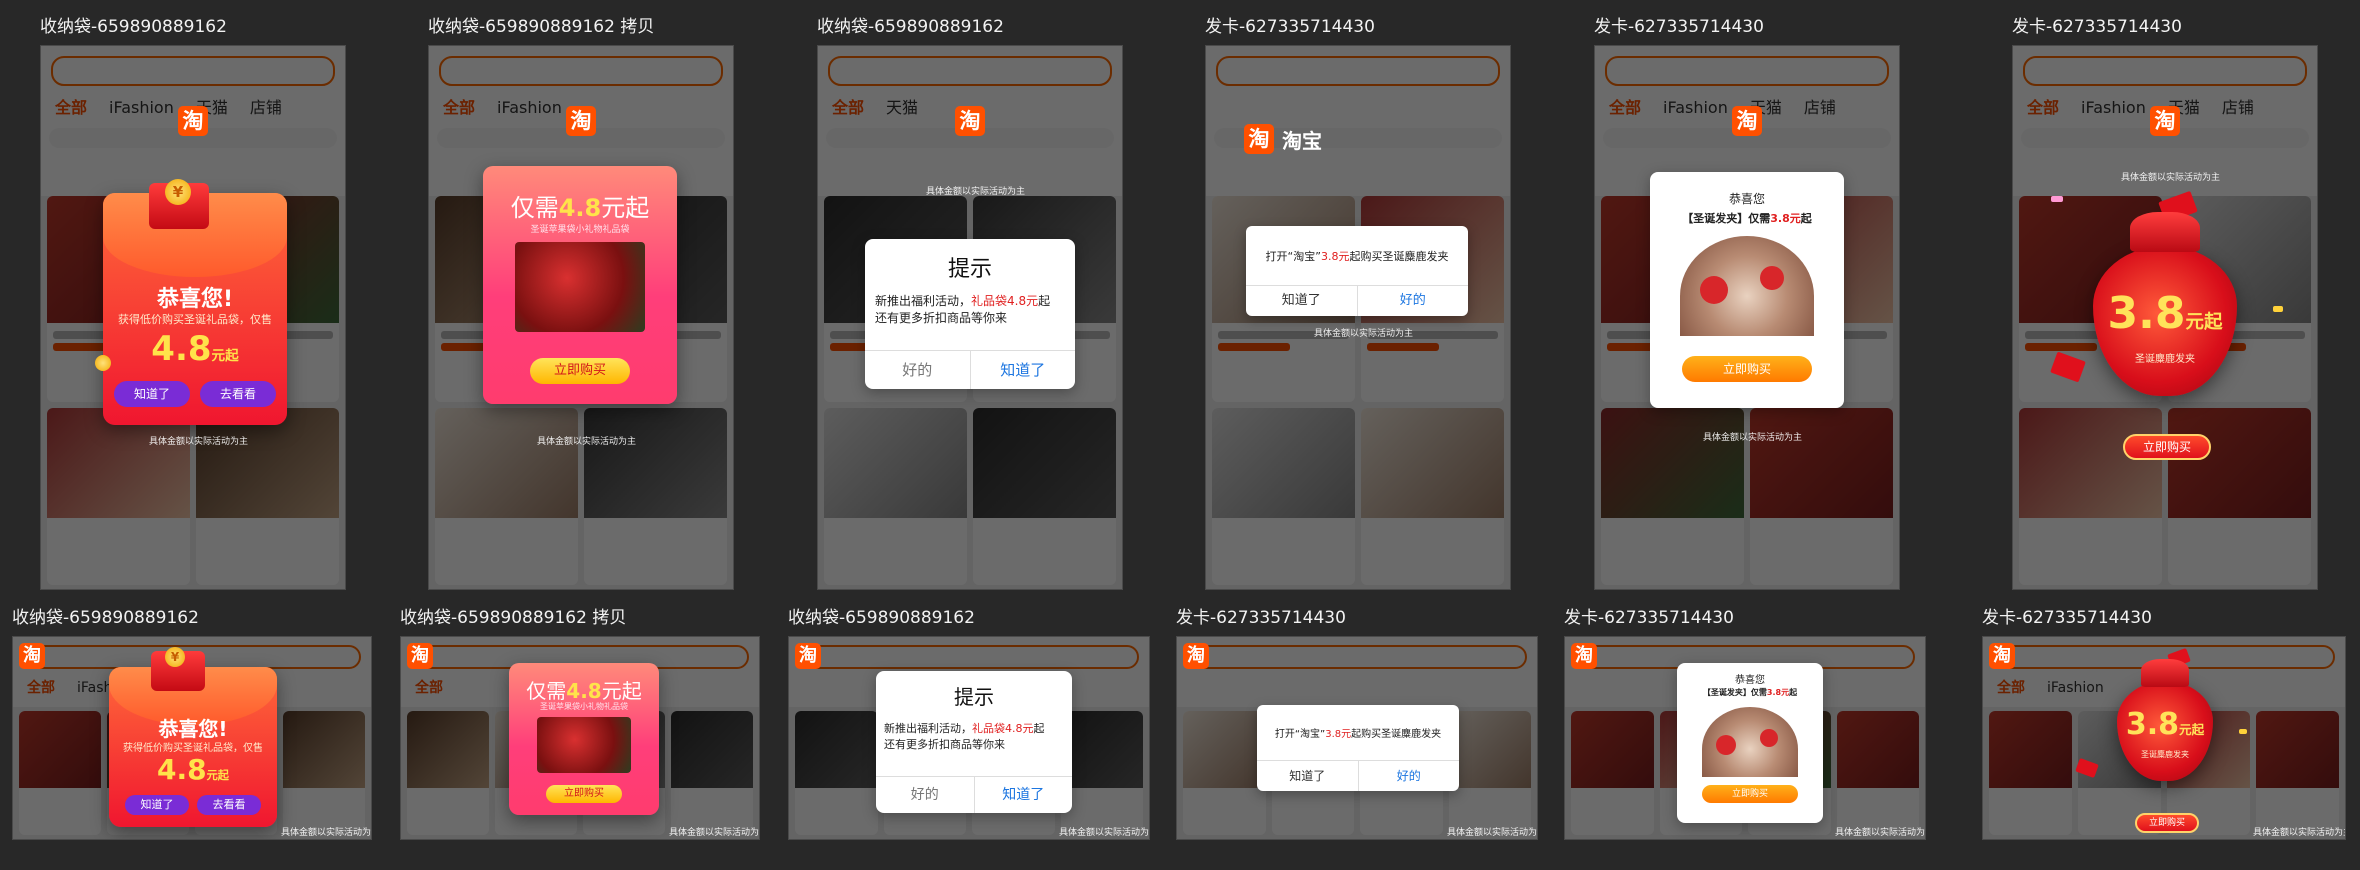  I want to click on promo-card-popup: 恭喜您 【圣诞发夹】仅需3.8元起 立即购买, so click(1750, 743).